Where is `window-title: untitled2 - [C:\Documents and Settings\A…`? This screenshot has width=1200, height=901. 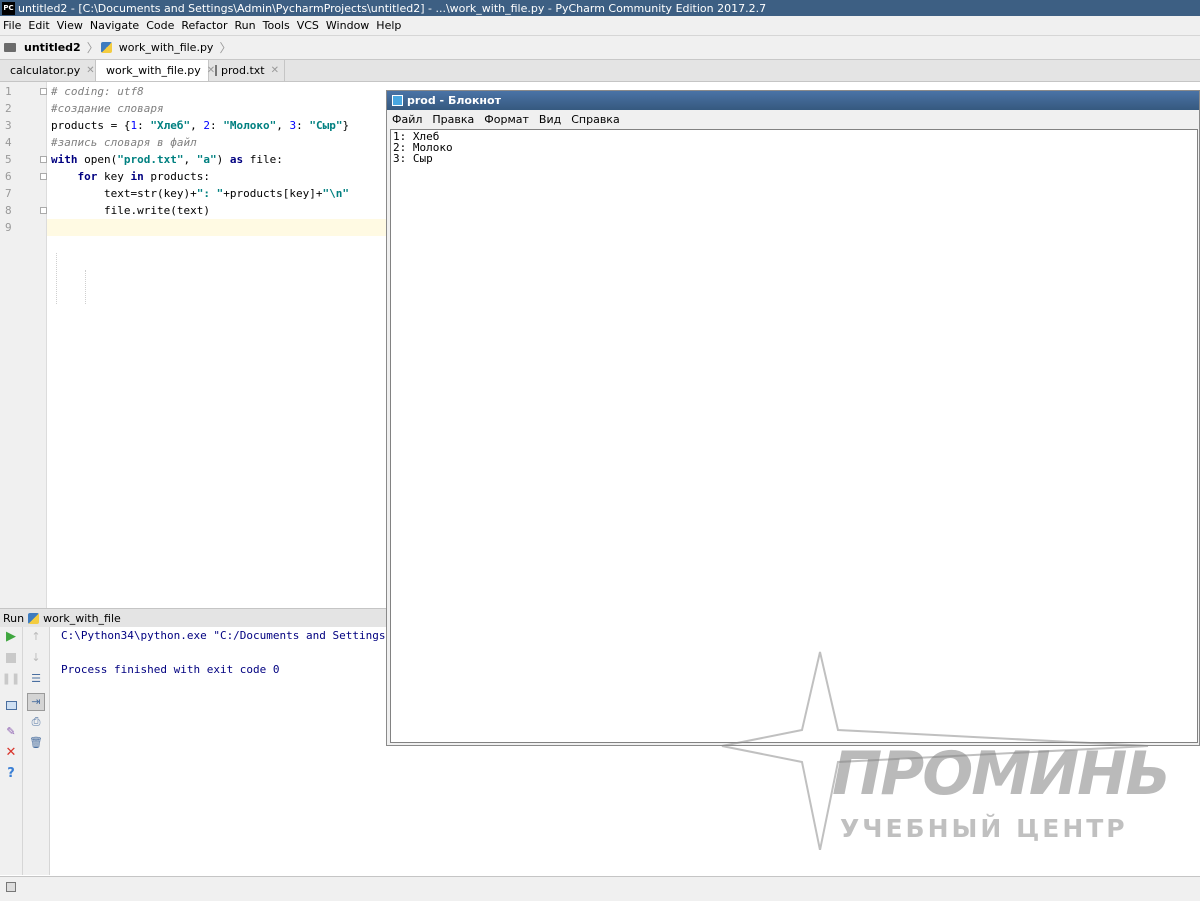
window-title: untitled2 - [C:\Documents and Settings\A… is located at coordinates (392, 8).